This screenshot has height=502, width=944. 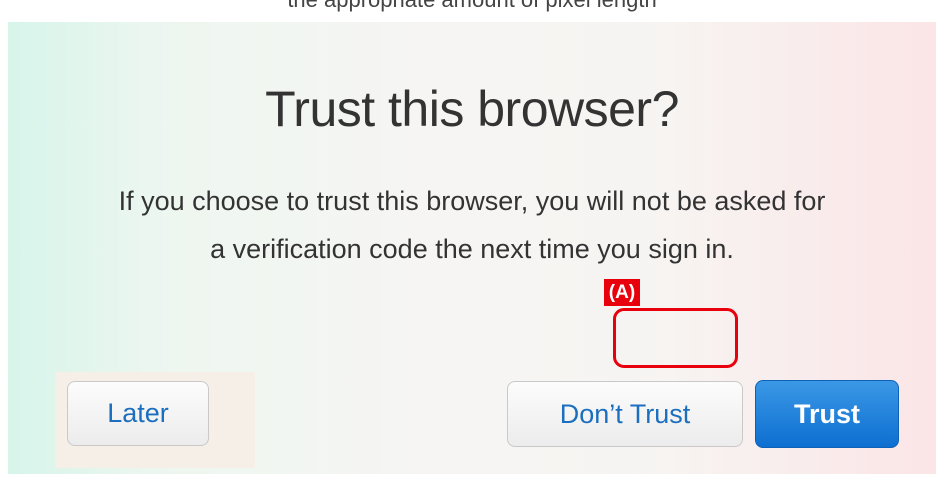 I want to click on dialog-title: Trust this browser?, so click(x=472, y=109).